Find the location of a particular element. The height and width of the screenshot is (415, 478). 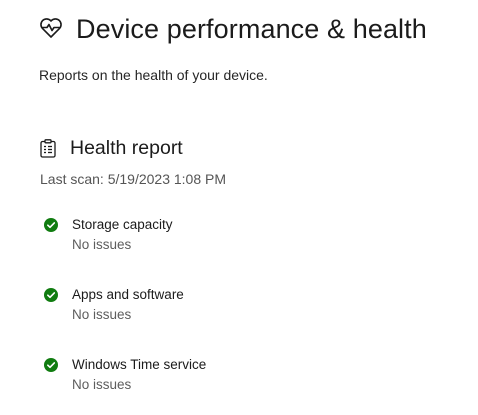

heart-pulse-icon is located at coordinates (51, 27).